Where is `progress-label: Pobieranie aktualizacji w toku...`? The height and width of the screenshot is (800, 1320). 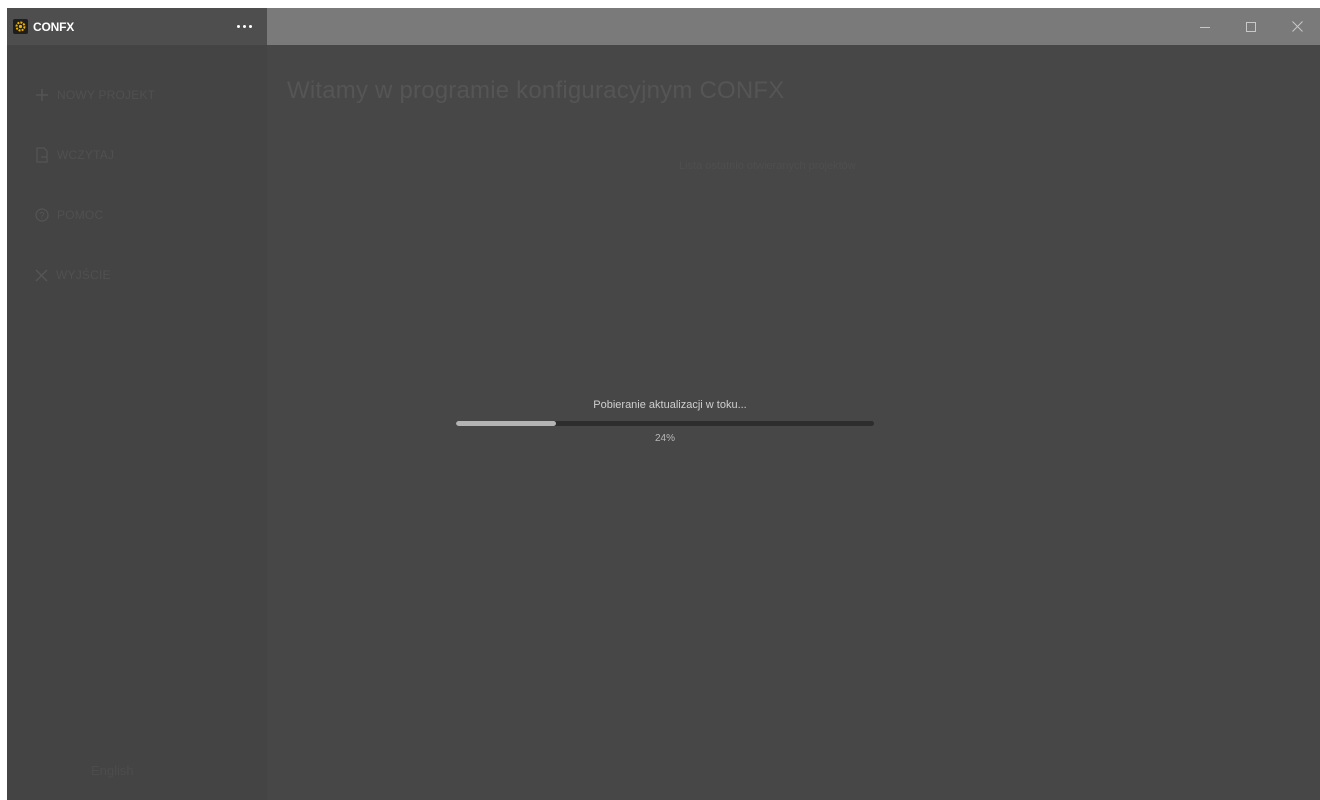 progress-label: Pobieranie aktualizacji w toku... is located at coordinates (670, 405).